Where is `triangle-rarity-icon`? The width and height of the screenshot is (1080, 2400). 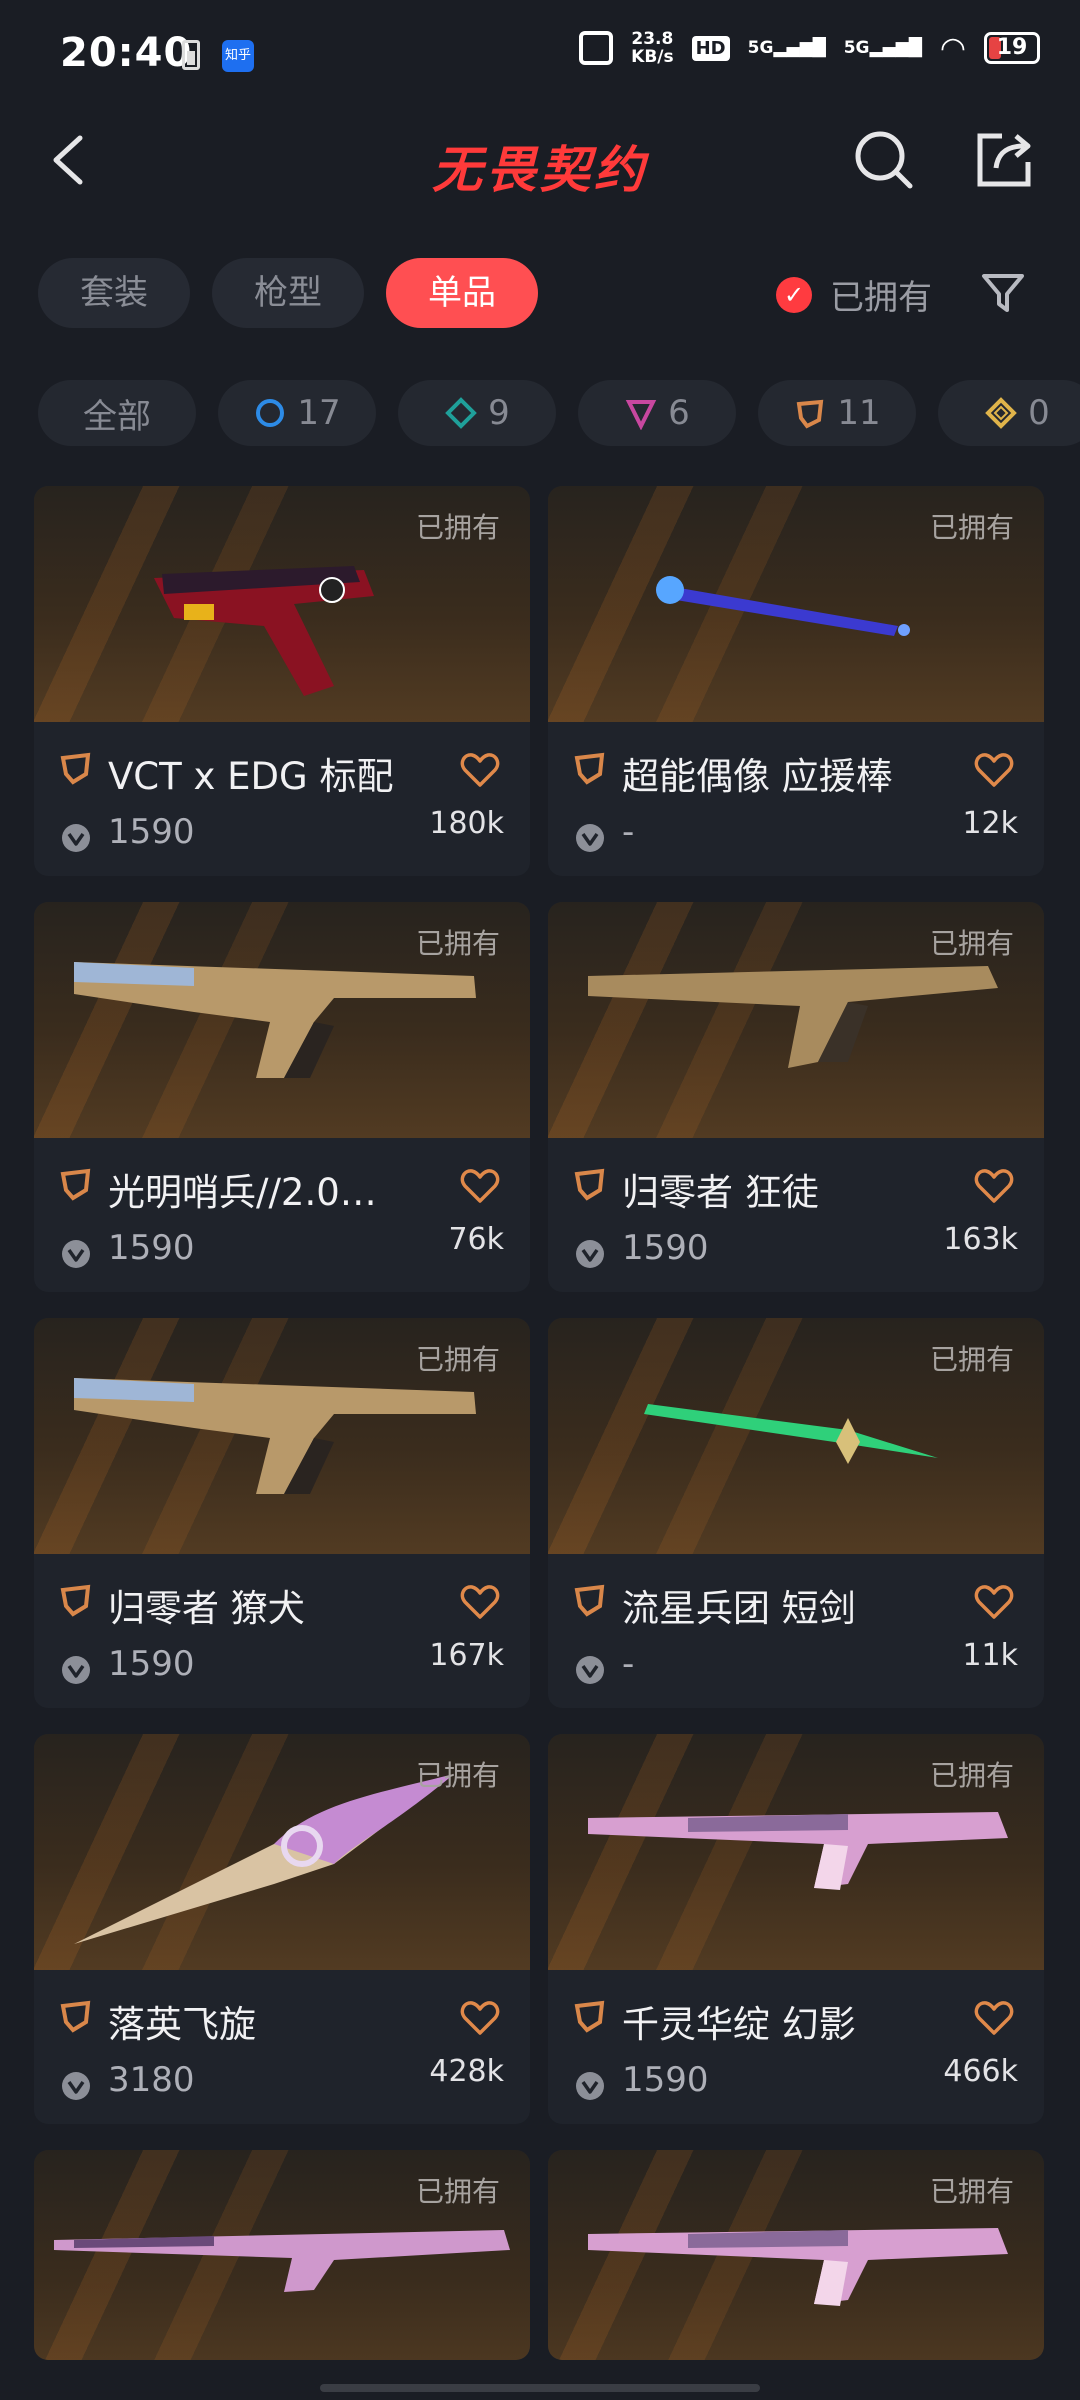
triangle-rarity-icon is located at coordinates (641, 415).